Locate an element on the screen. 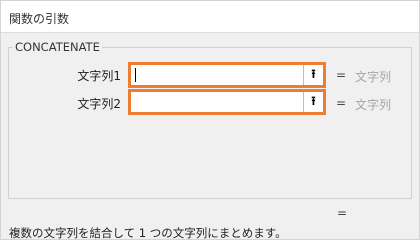  arg1-label: 文字列1 is located at coordinates (99, 76).